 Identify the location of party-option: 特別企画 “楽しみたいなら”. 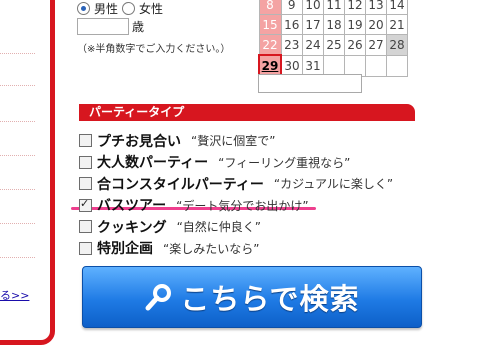
(236, 249).